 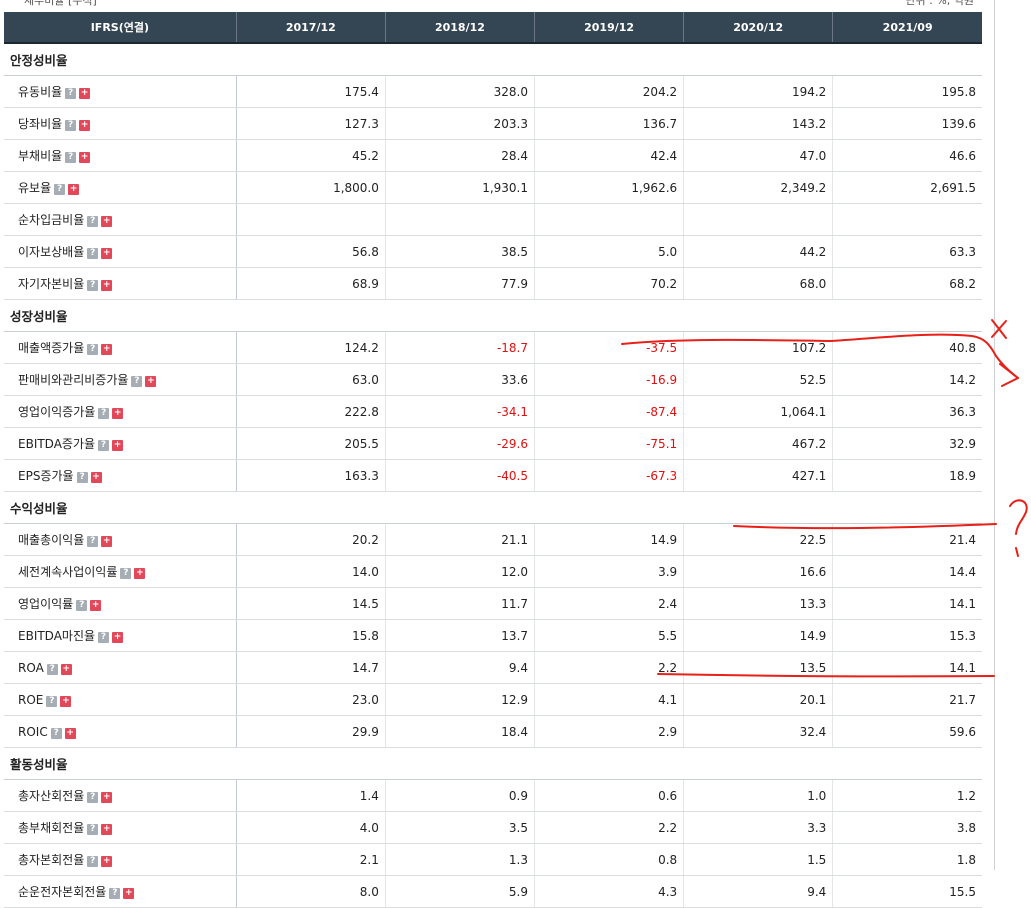 I want to click on value-cell: 36.3, so click(x=907, y=411).